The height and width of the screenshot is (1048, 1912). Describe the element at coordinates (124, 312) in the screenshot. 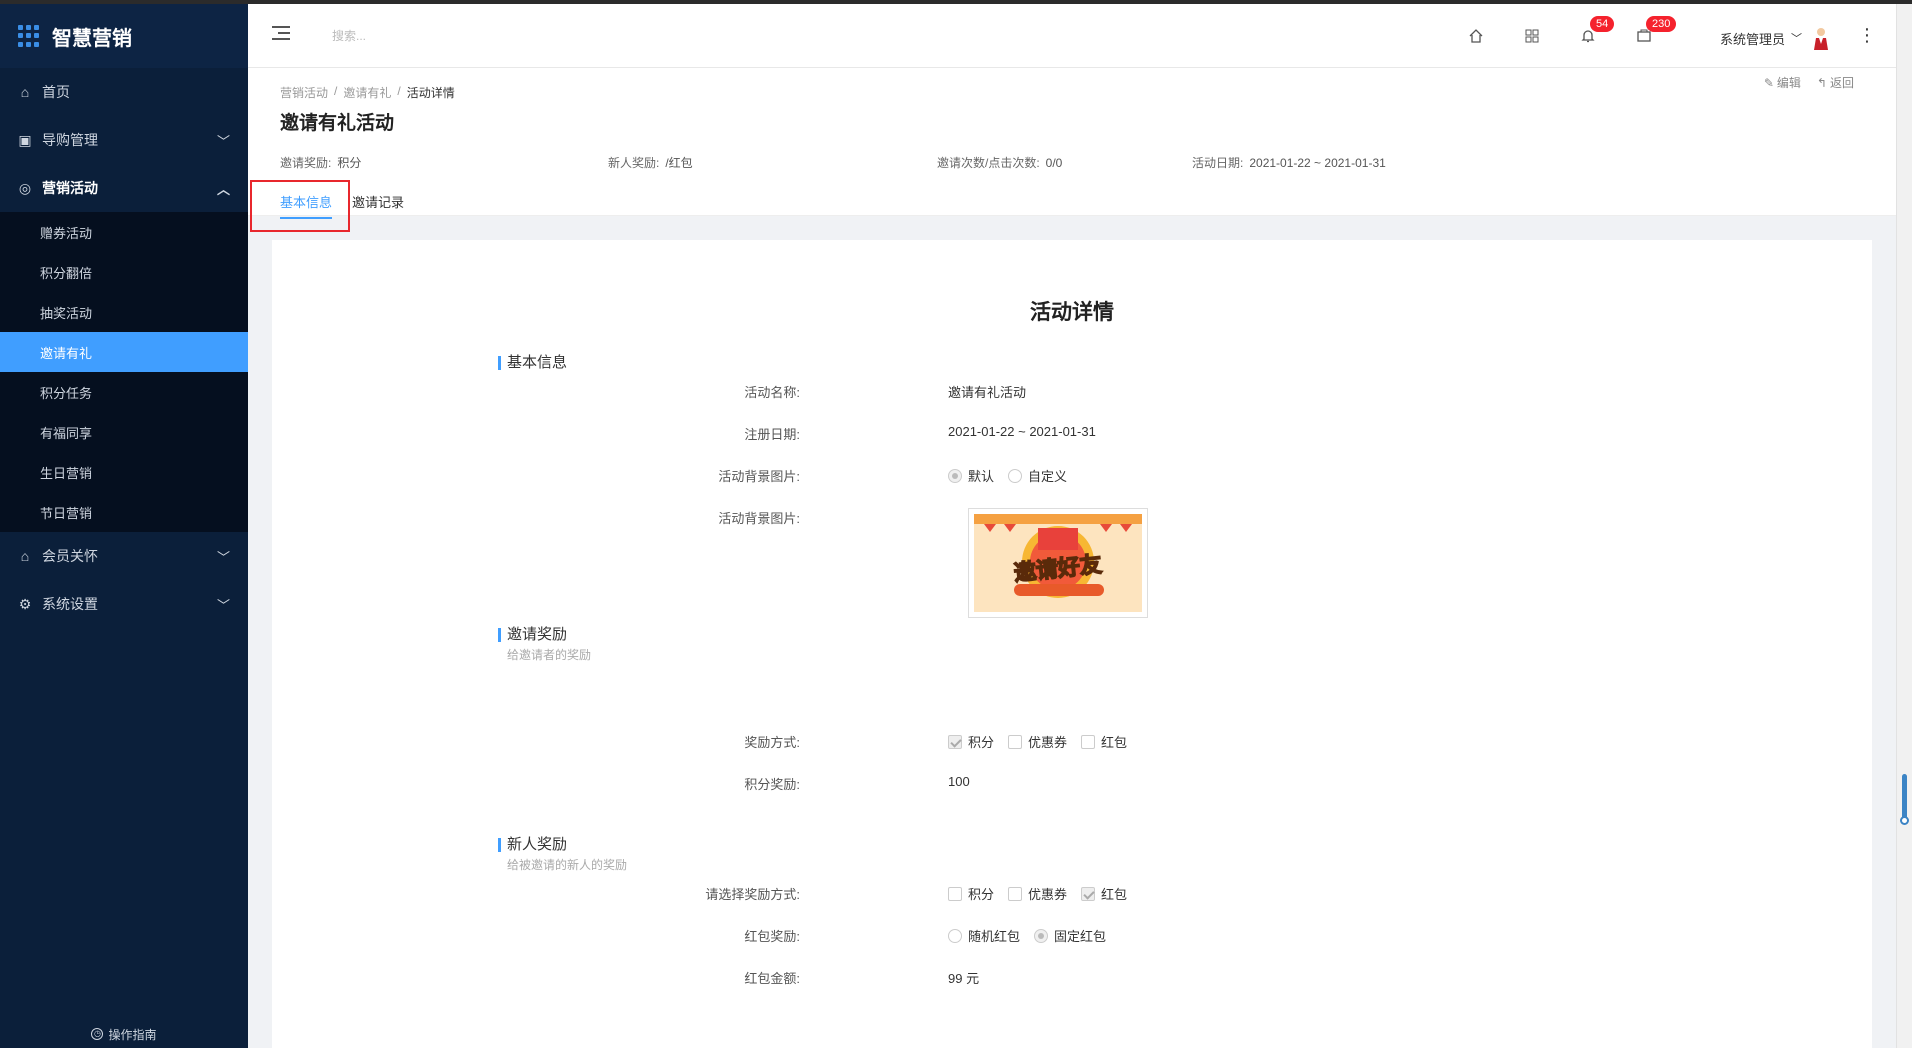

I see `sidebar-subitem-lottery: 抽奖活动` at that location.